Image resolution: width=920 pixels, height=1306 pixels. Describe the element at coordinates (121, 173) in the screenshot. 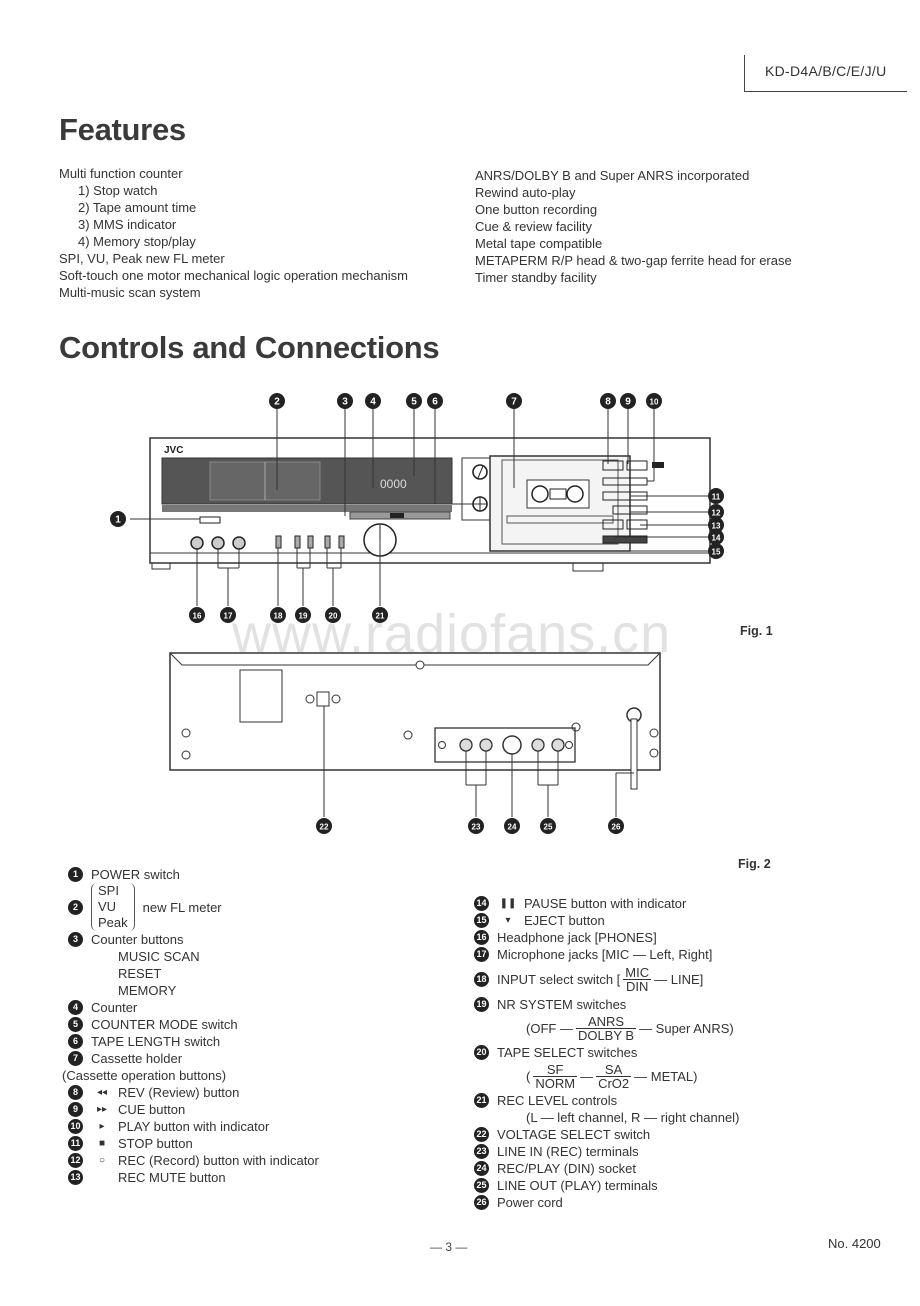

I see `feature-item: Multi function counter` at that location.